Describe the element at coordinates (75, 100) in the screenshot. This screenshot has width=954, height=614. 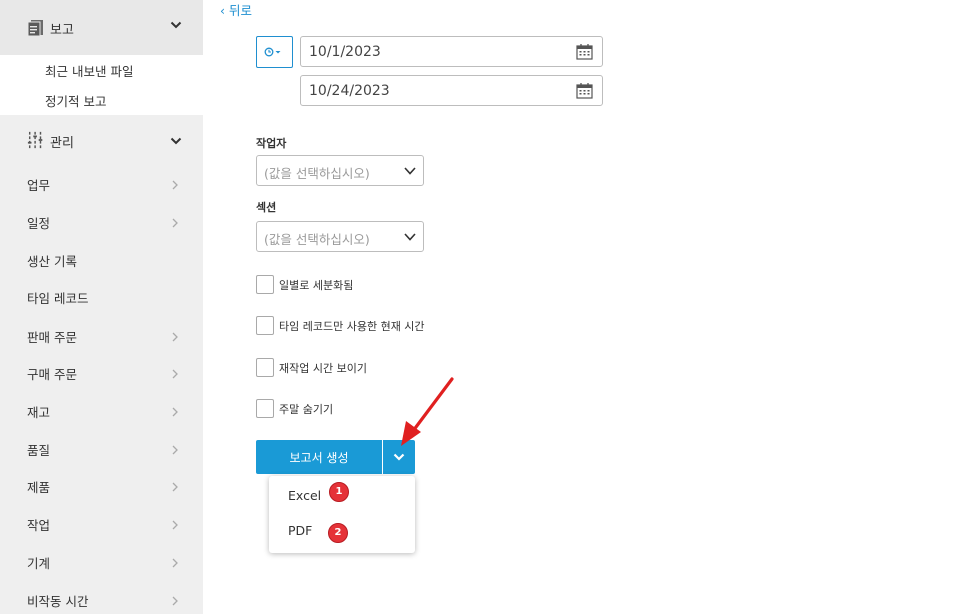
I see `sidebar-item-scheduled-reports: 정기적 보고` at that location.